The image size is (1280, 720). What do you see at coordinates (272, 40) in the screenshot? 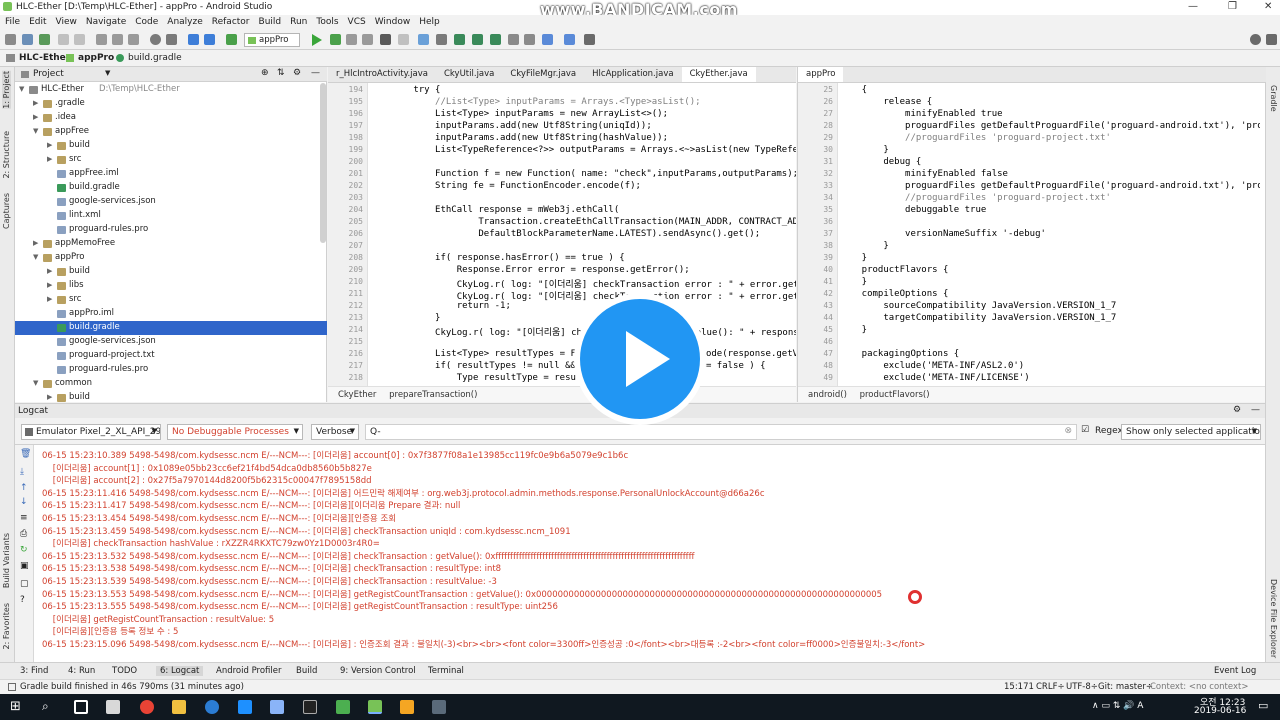
I see `run-config-select: appPro` at bounding box center [272, 40].